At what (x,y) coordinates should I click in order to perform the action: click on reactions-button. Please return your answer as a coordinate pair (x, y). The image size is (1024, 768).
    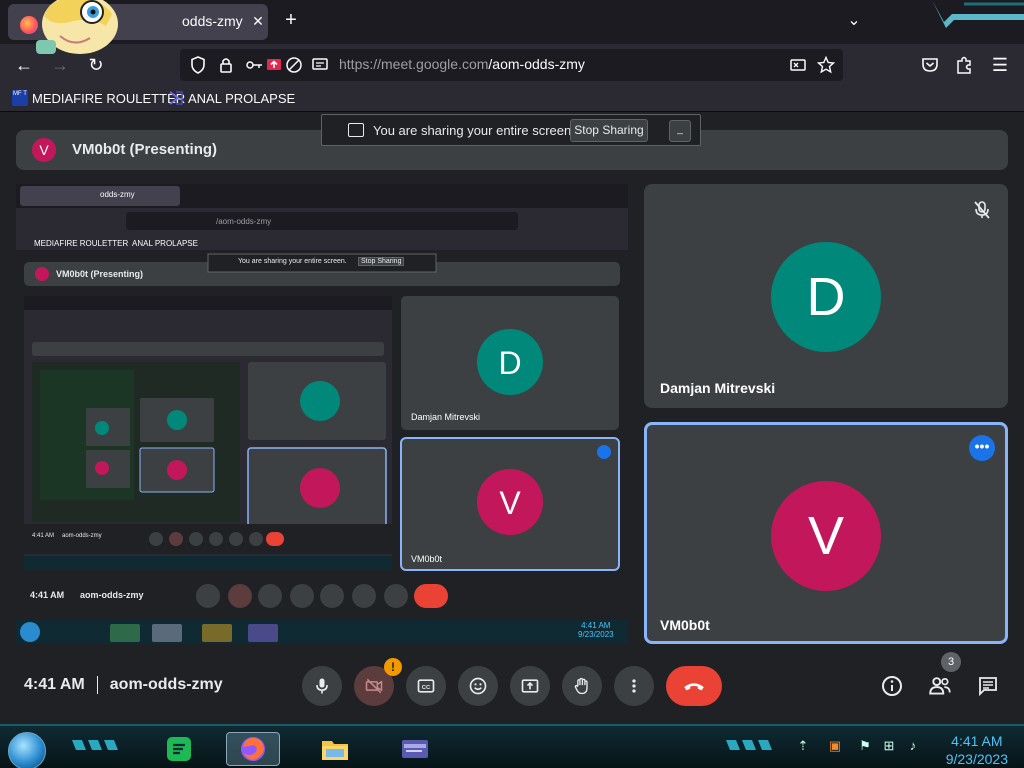
    Looking at the image, I should click on (478, 686).